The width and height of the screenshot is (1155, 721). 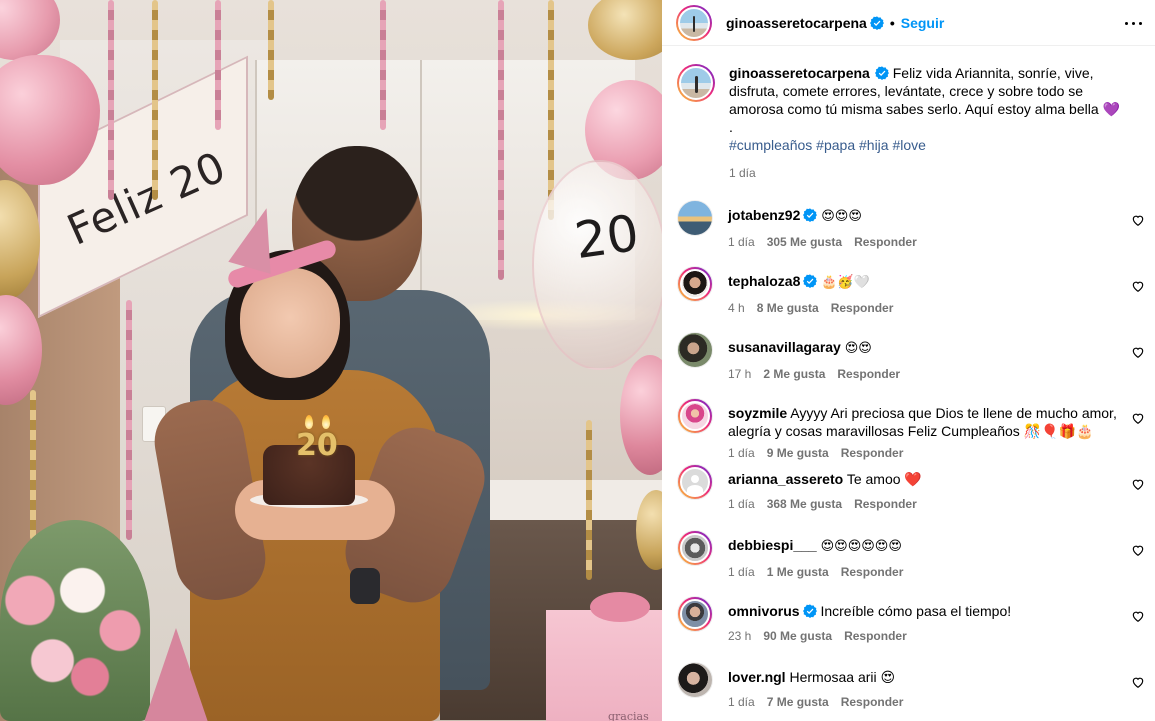 I want to click on photo-flowers, so click(x=75, y=620).